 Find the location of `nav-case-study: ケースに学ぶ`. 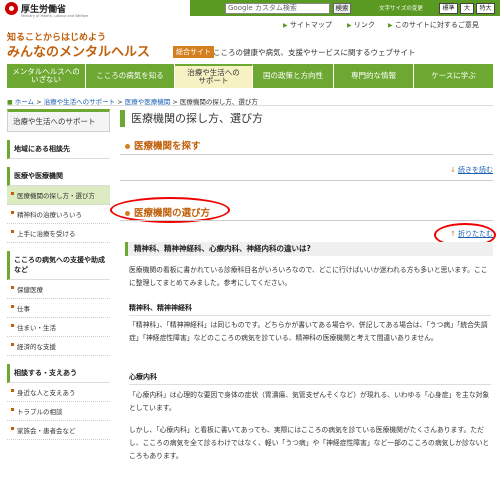

nav-case-study: ケースに学ぶ is located at coordinates (453, 76).